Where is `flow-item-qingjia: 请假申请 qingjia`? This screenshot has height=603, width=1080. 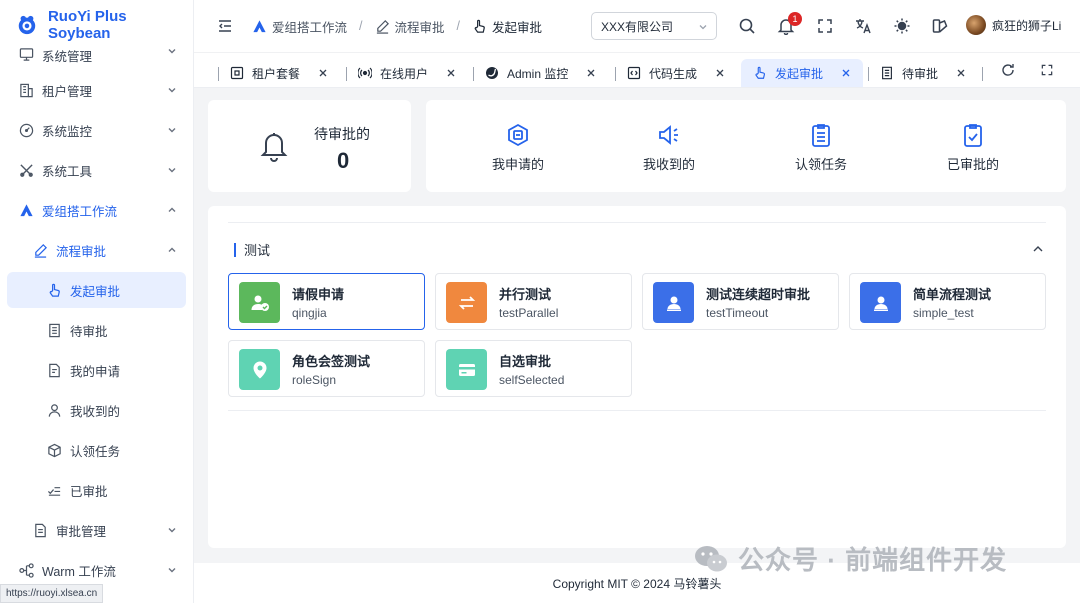 flow-item-qingjia: 请假申请 qingjia is located at coordinates (326, 301).